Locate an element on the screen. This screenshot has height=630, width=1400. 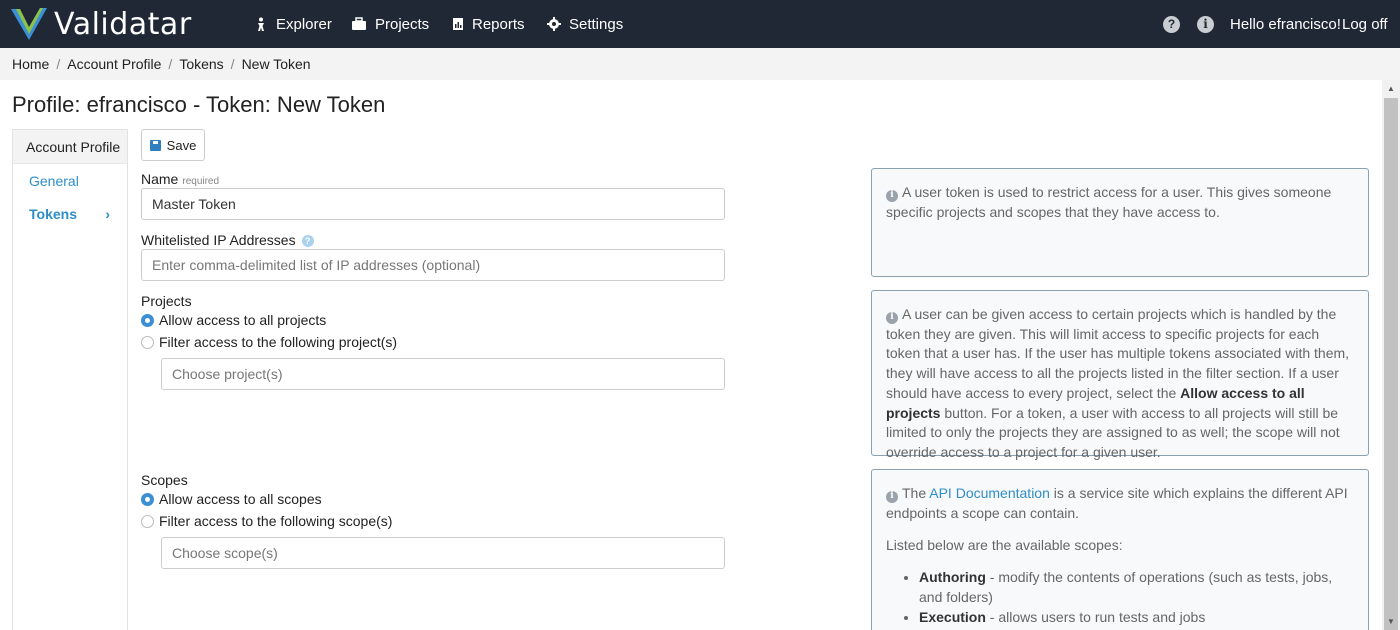
profile-sidebar: Account Profile General Tokens › is located at coordinates (70, 379).